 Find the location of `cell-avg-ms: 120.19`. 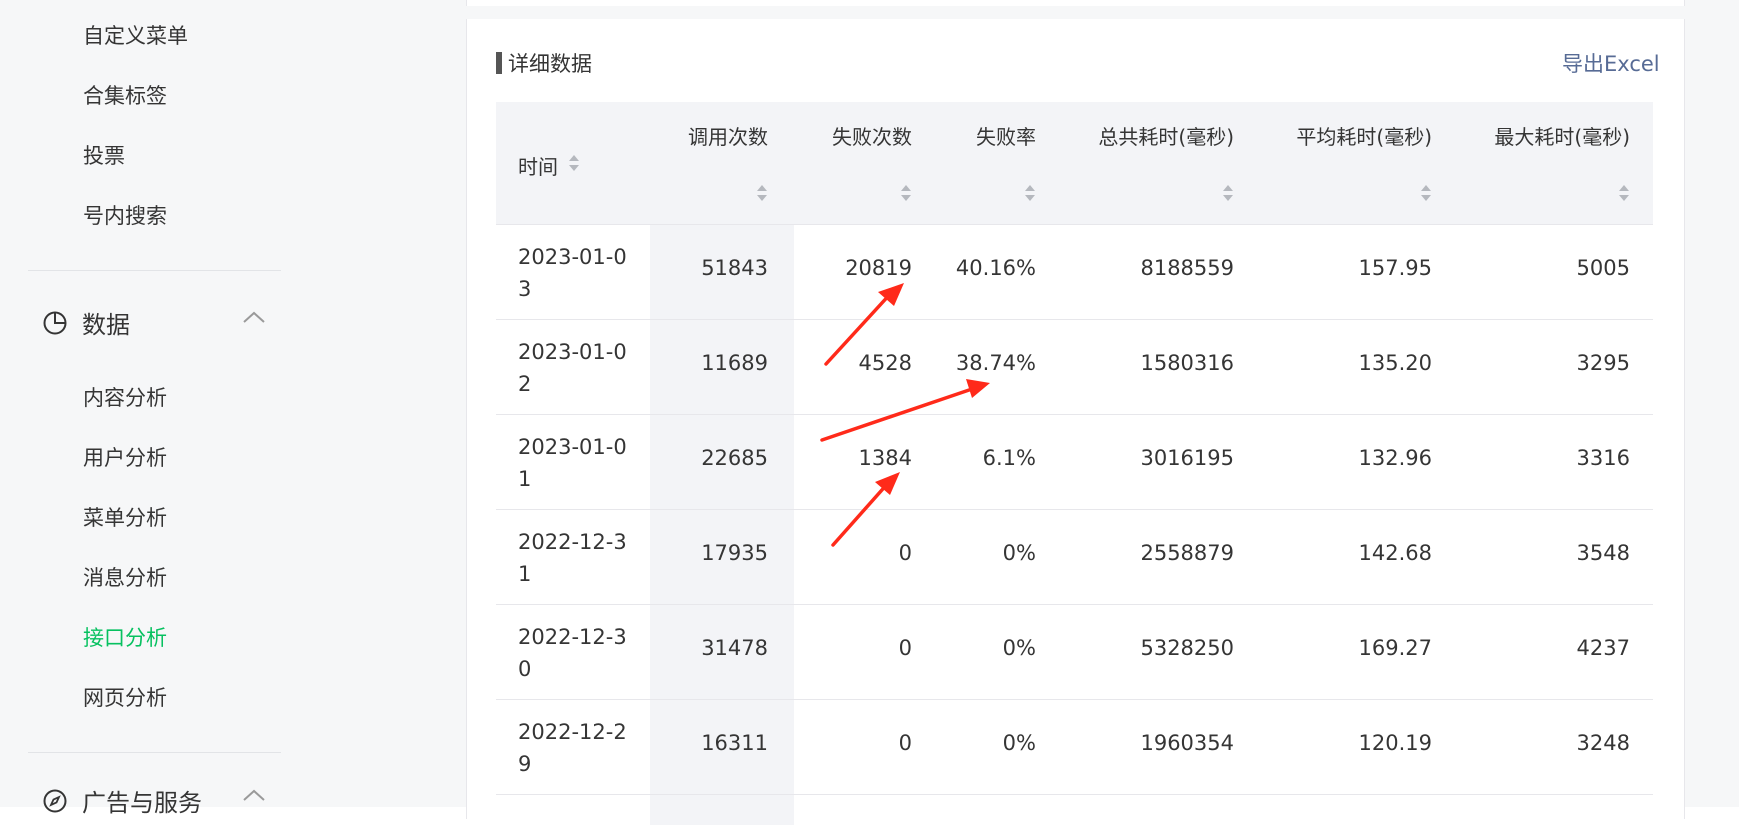

cell-avg-ms: 120.19 is located at coordinates (1395, 743).